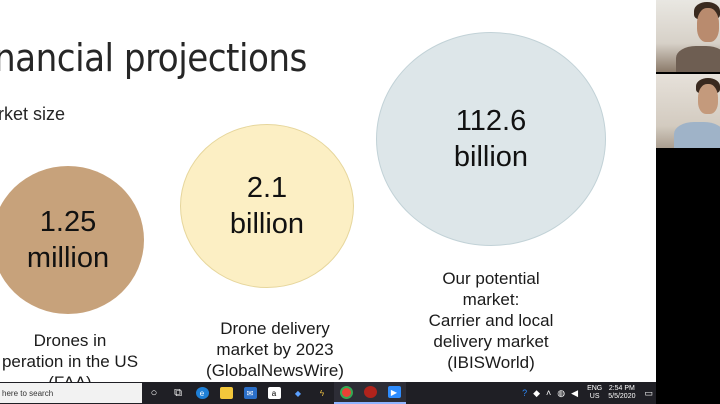 Image resolution: width=720 pixels, height=404 pixels. What do you see at coordinates (622, 396) in the screenshot?
I see `clock-date: 5/5/2020` at bounding box center [622, 396].